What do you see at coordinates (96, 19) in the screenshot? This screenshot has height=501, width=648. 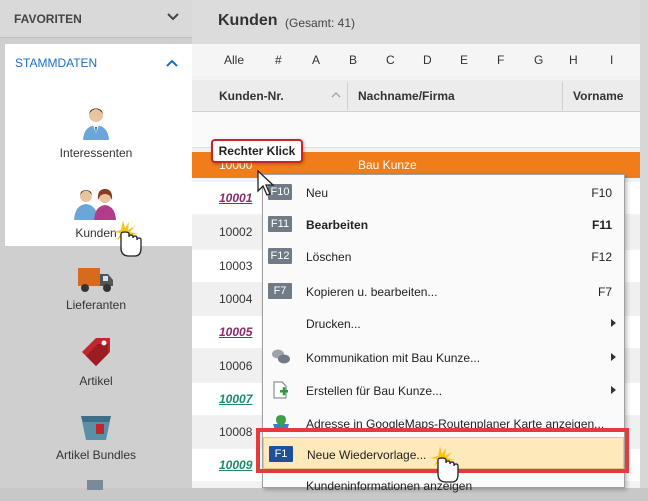 I see `favoriten-section-header: FAVORITEN` at bounding box center [96, 19].